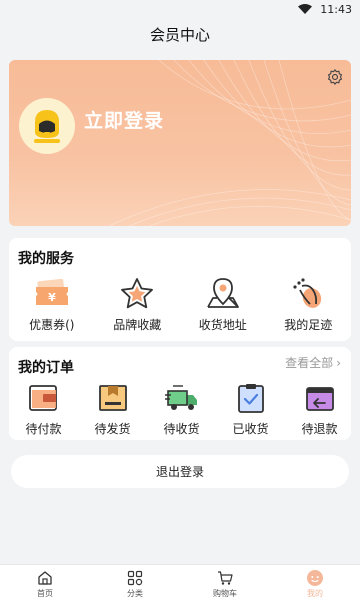  Describe the element at coordinates (137, 293) in the screenshot. I see `star-icon` at that location.